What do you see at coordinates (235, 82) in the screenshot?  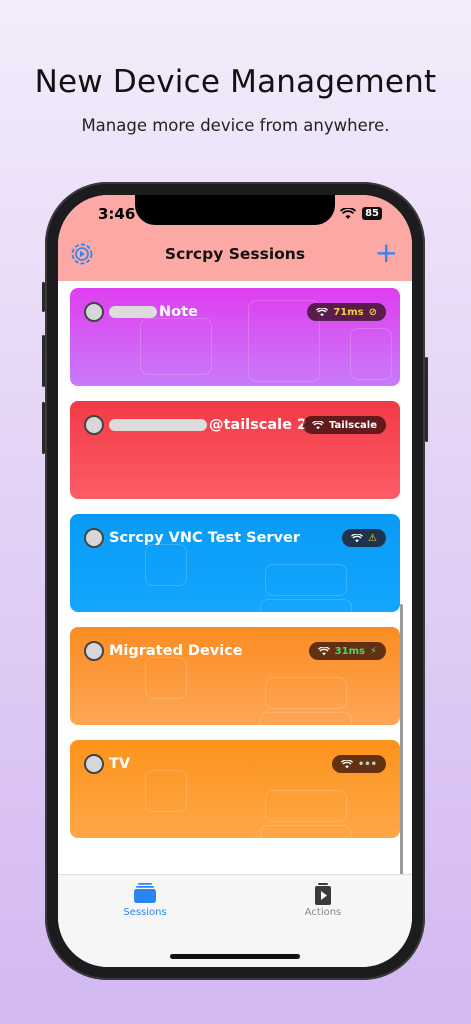 I see `promo-headline: New Device Management` at bounding box center [235, 82].